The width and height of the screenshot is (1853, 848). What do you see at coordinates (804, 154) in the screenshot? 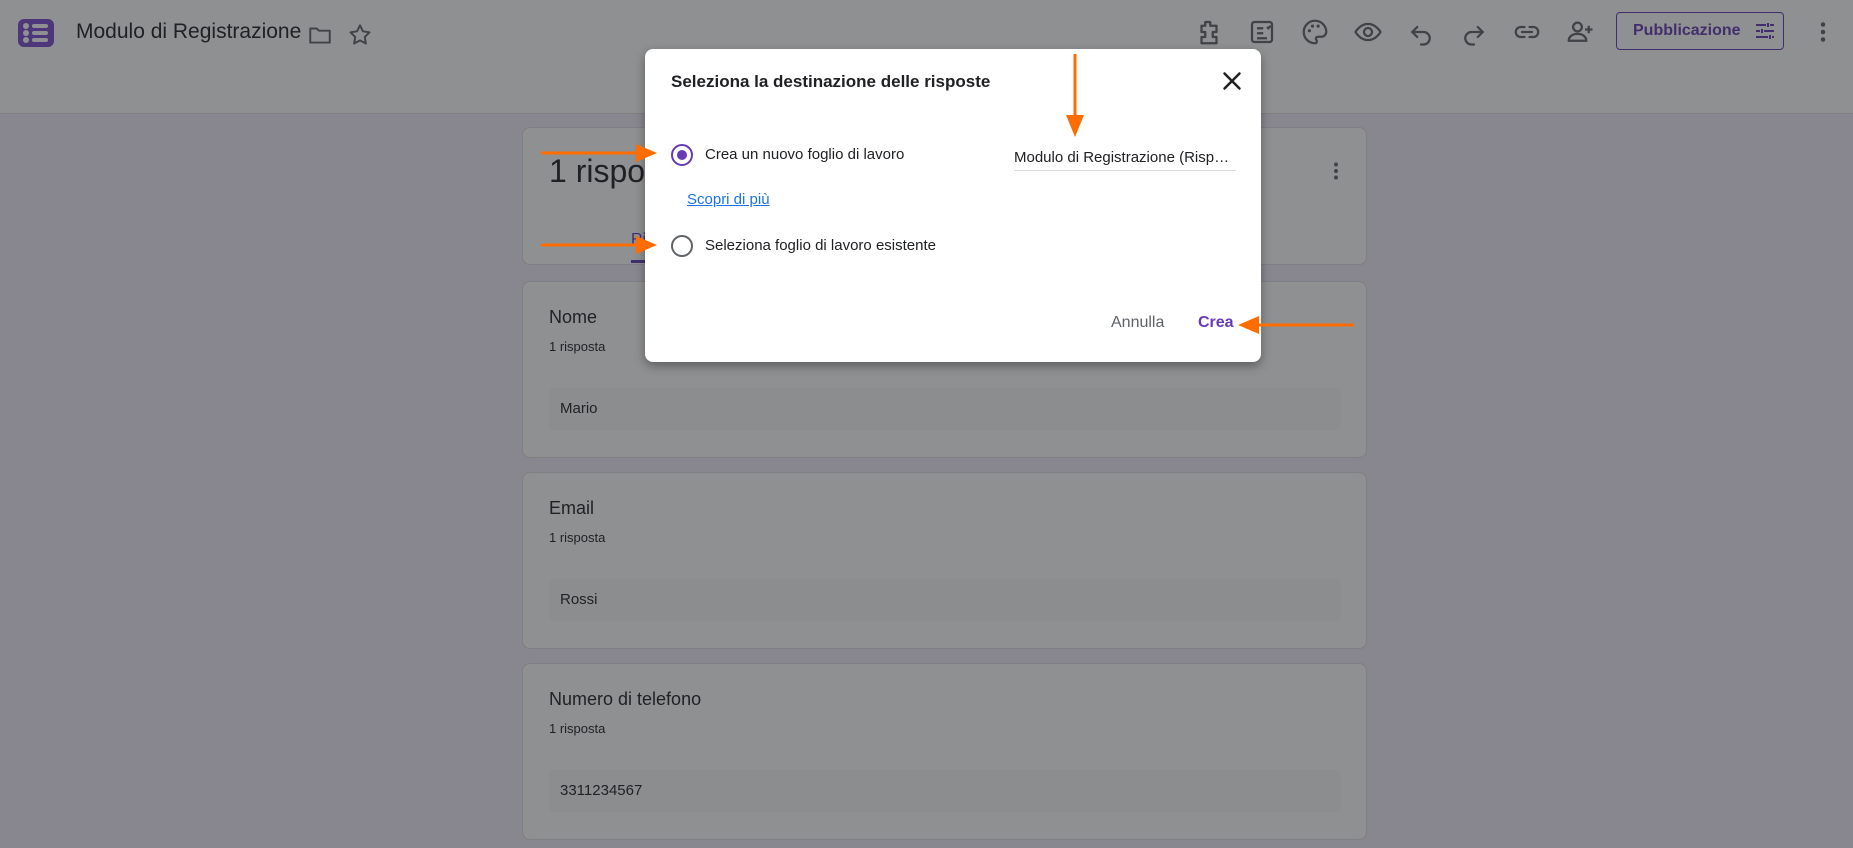
I see `option-new-sheet-label: Crea un nuovo foglio di lavoro` at bounding box center [804, 154].